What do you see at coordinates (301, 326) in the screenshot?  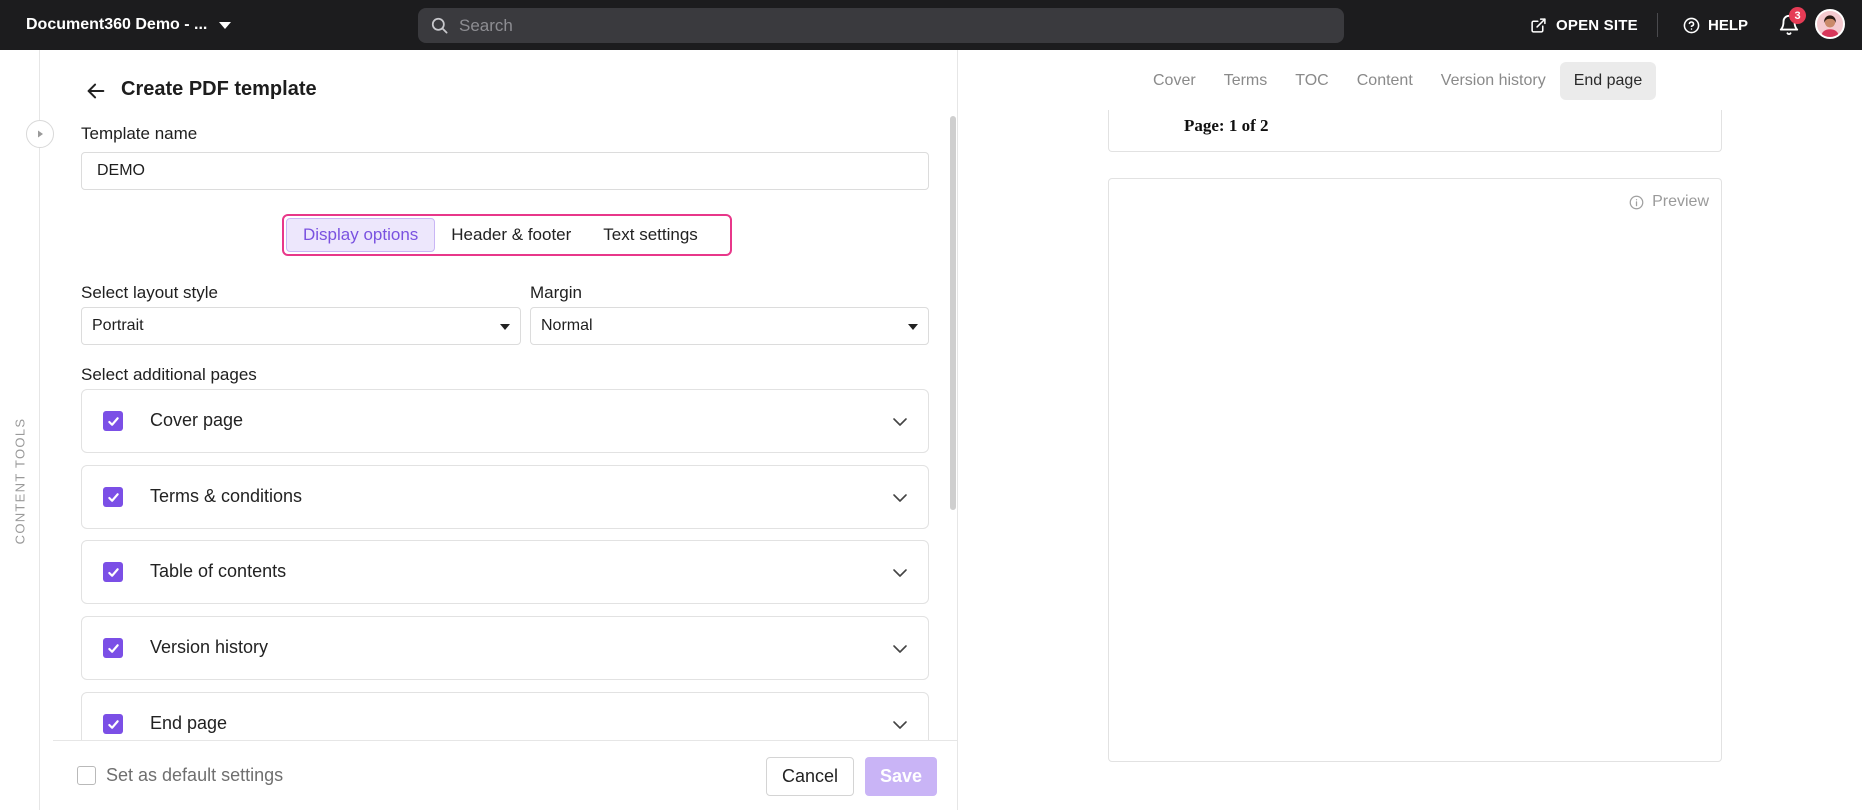 I see `layout-style-select: Portrait` at bounding box center [301, 326].